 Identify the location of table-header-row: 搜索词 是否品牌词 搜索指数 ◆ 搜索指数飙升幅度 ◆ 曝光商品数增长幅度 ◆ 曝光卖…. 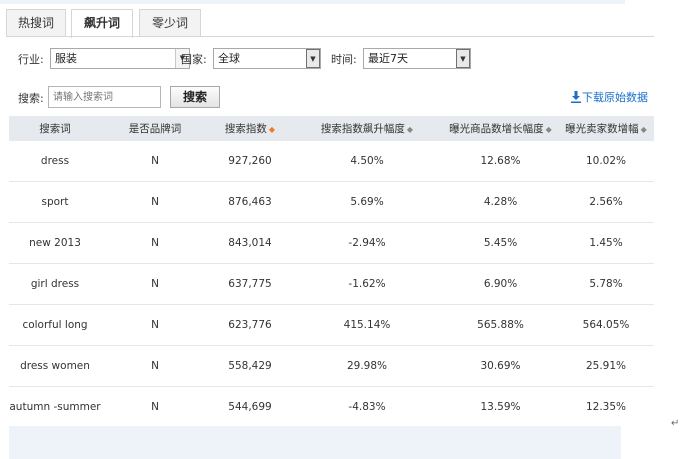
(331, 128).